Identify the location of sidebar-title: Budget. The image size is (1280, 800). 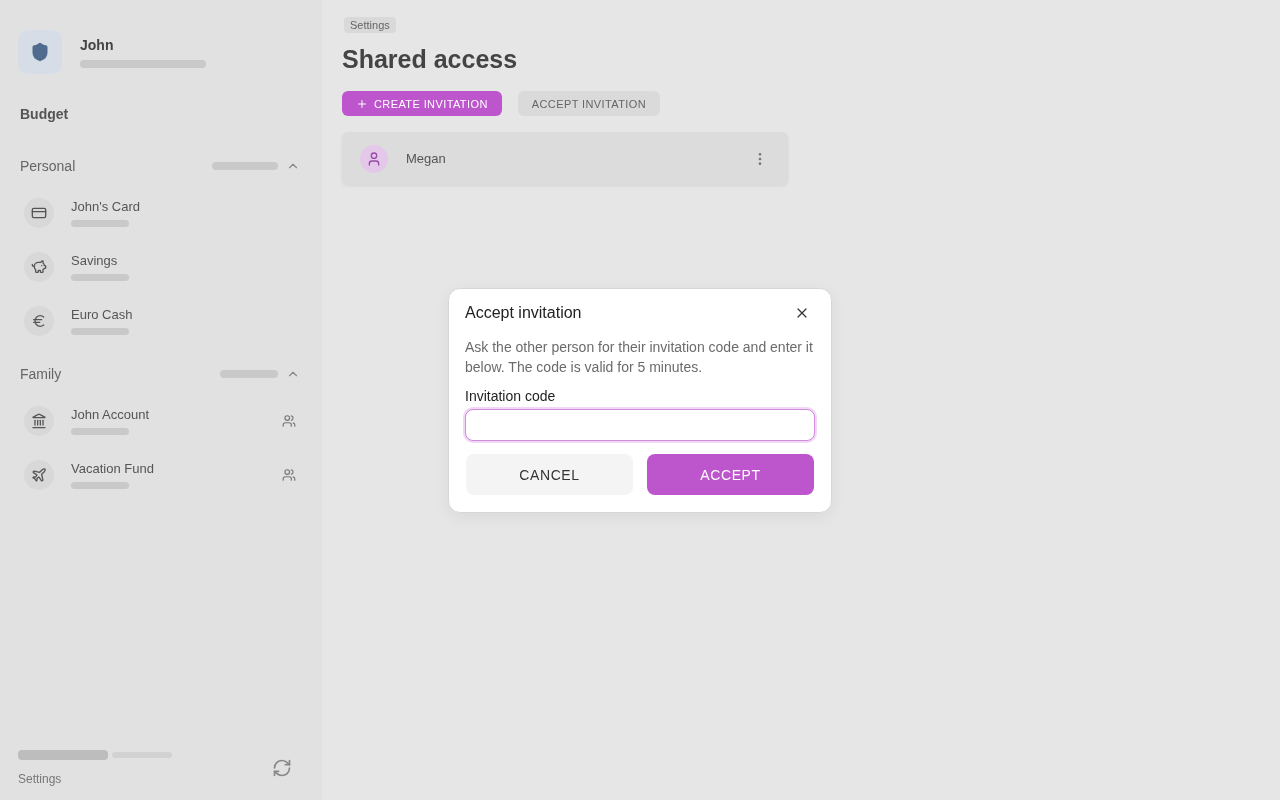
(45, 114).